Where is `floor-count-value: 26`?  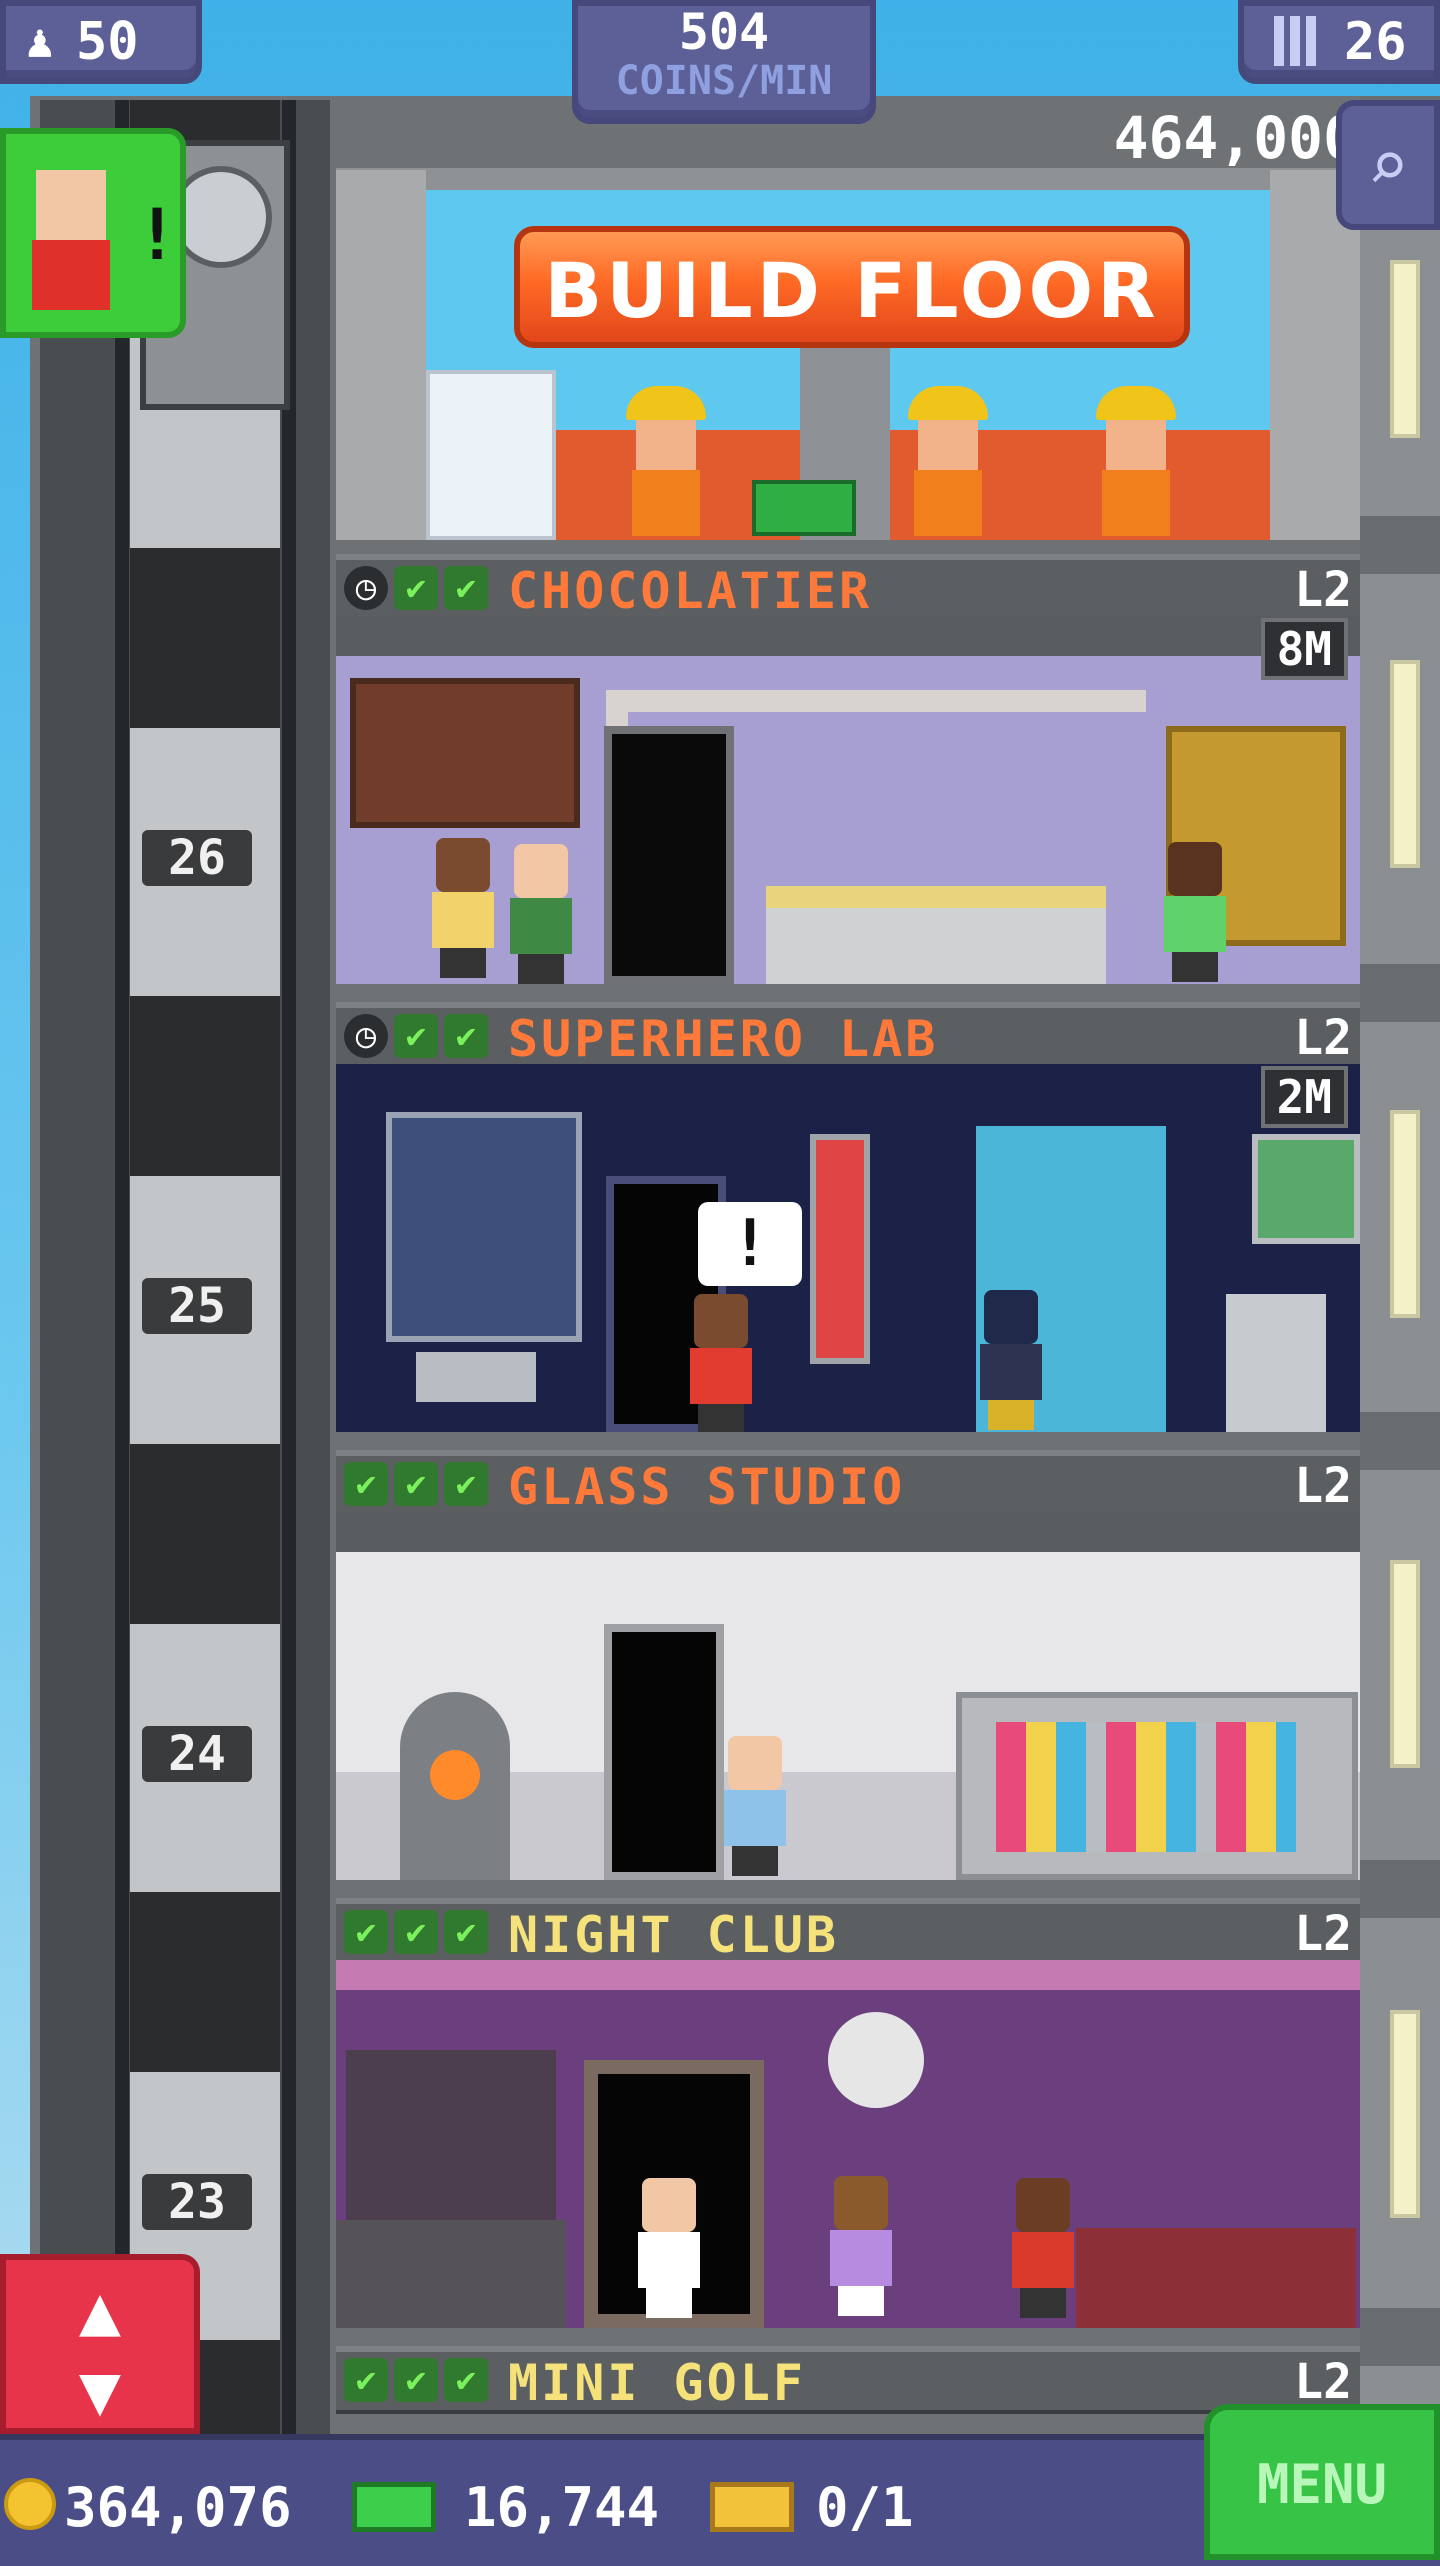 floor-count-value: 26 is located at coordinates (1375, 42).